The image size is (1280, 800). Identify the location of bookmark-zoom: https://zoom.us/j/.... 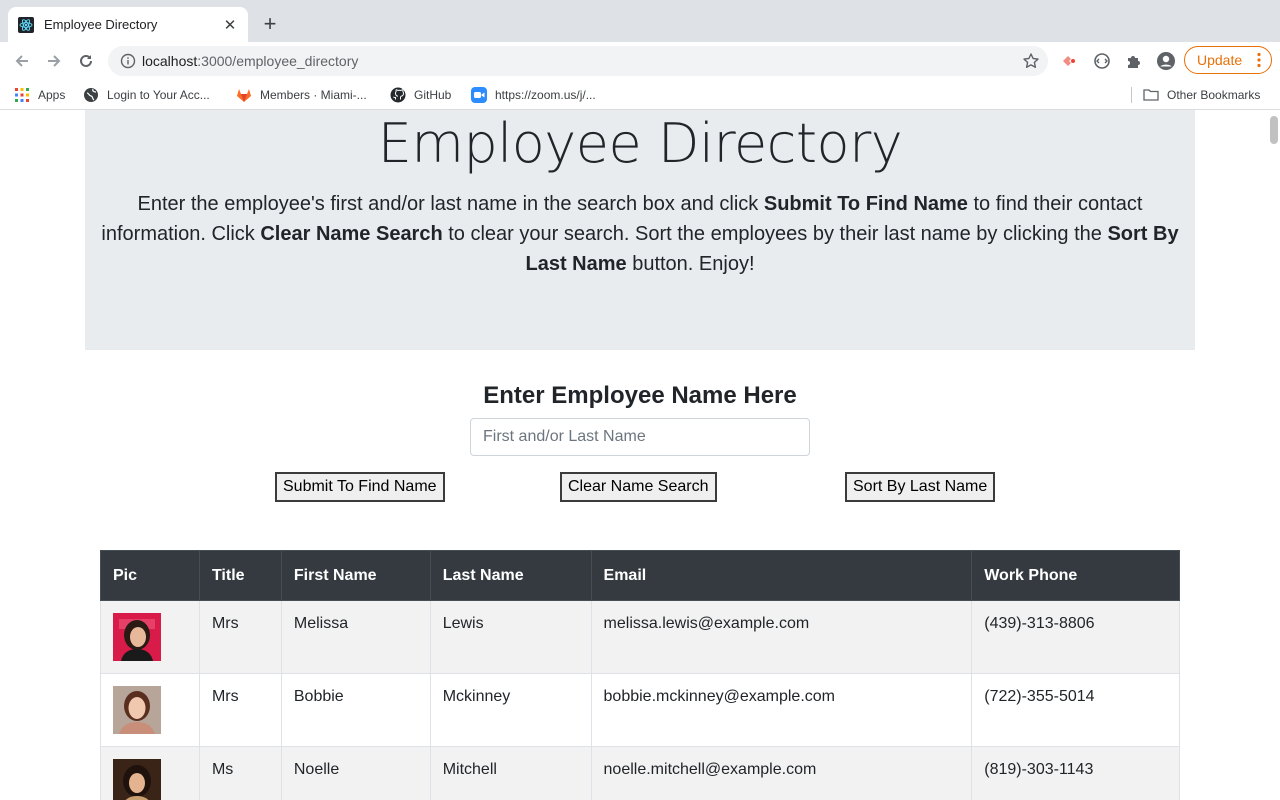
(533, 95).